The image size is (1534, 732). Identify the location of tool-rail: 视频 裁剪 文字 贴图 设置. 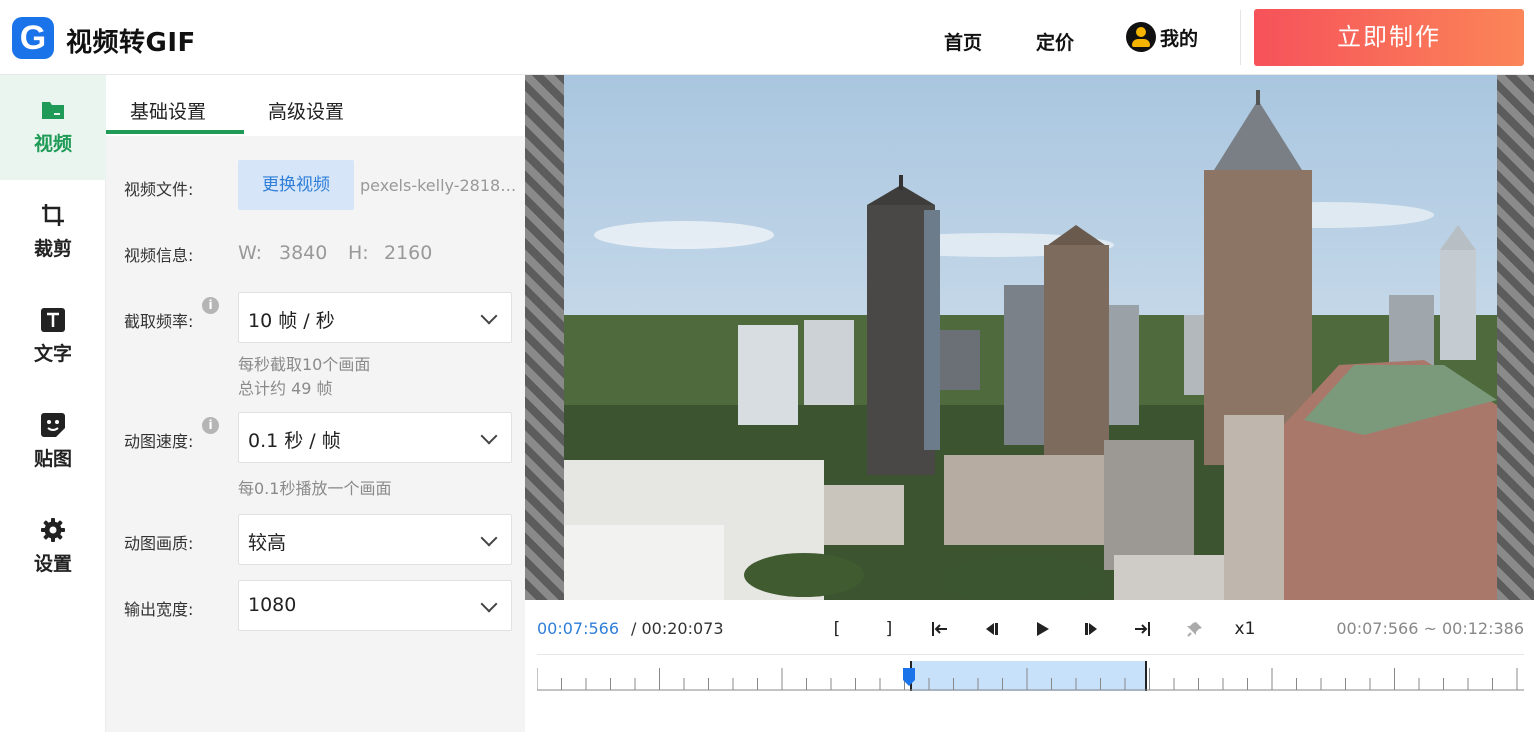
(53, 403).